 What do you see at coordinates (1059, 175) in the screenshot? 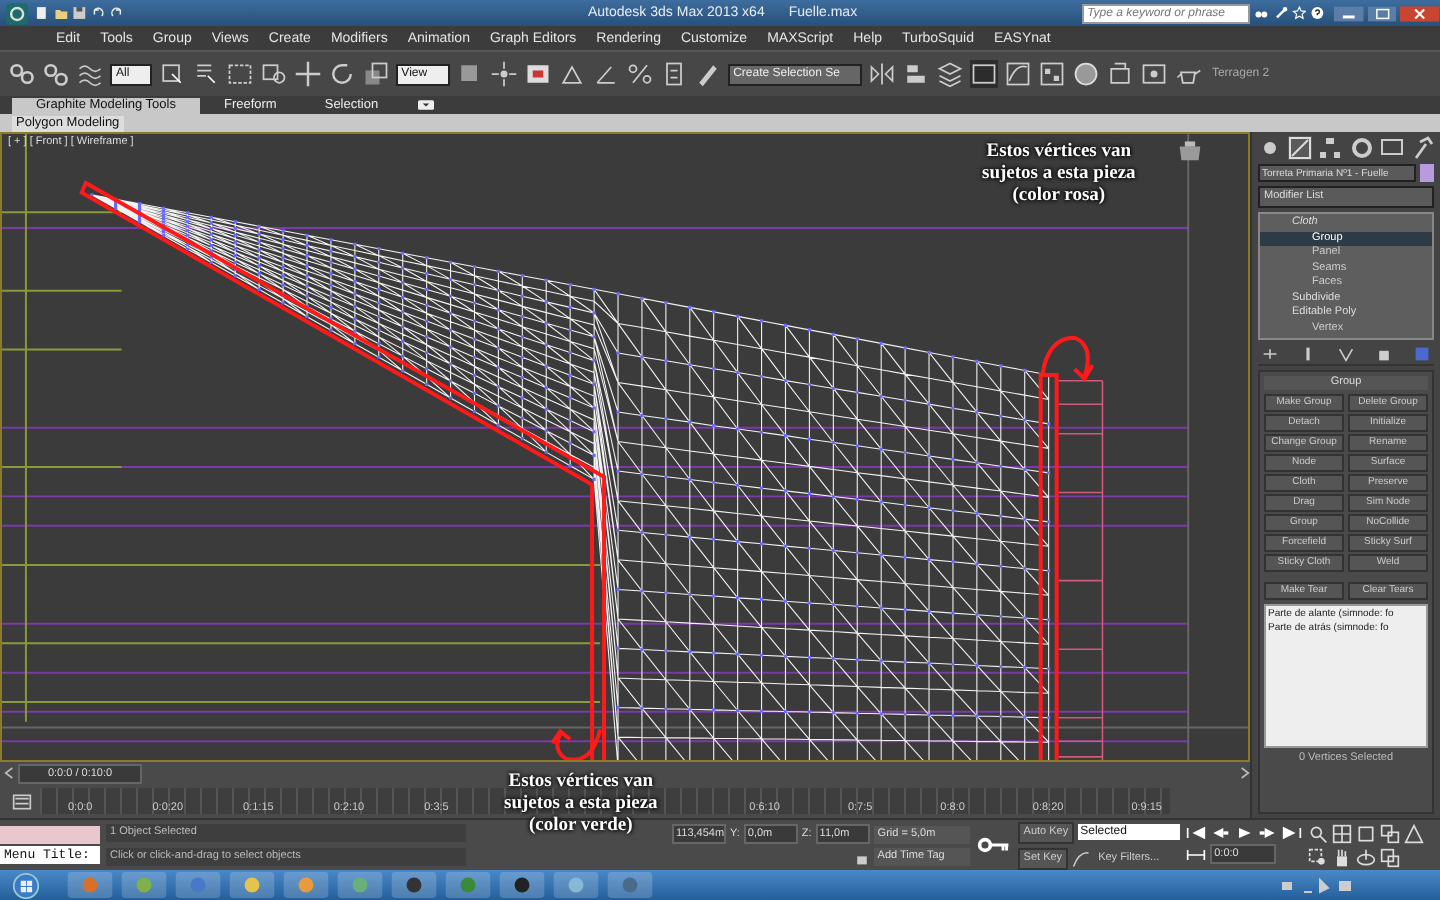
I see `annotation-text: Estos vértices van sujetos a esta pieza (color rosa)` at bounding box center [1059, 175].